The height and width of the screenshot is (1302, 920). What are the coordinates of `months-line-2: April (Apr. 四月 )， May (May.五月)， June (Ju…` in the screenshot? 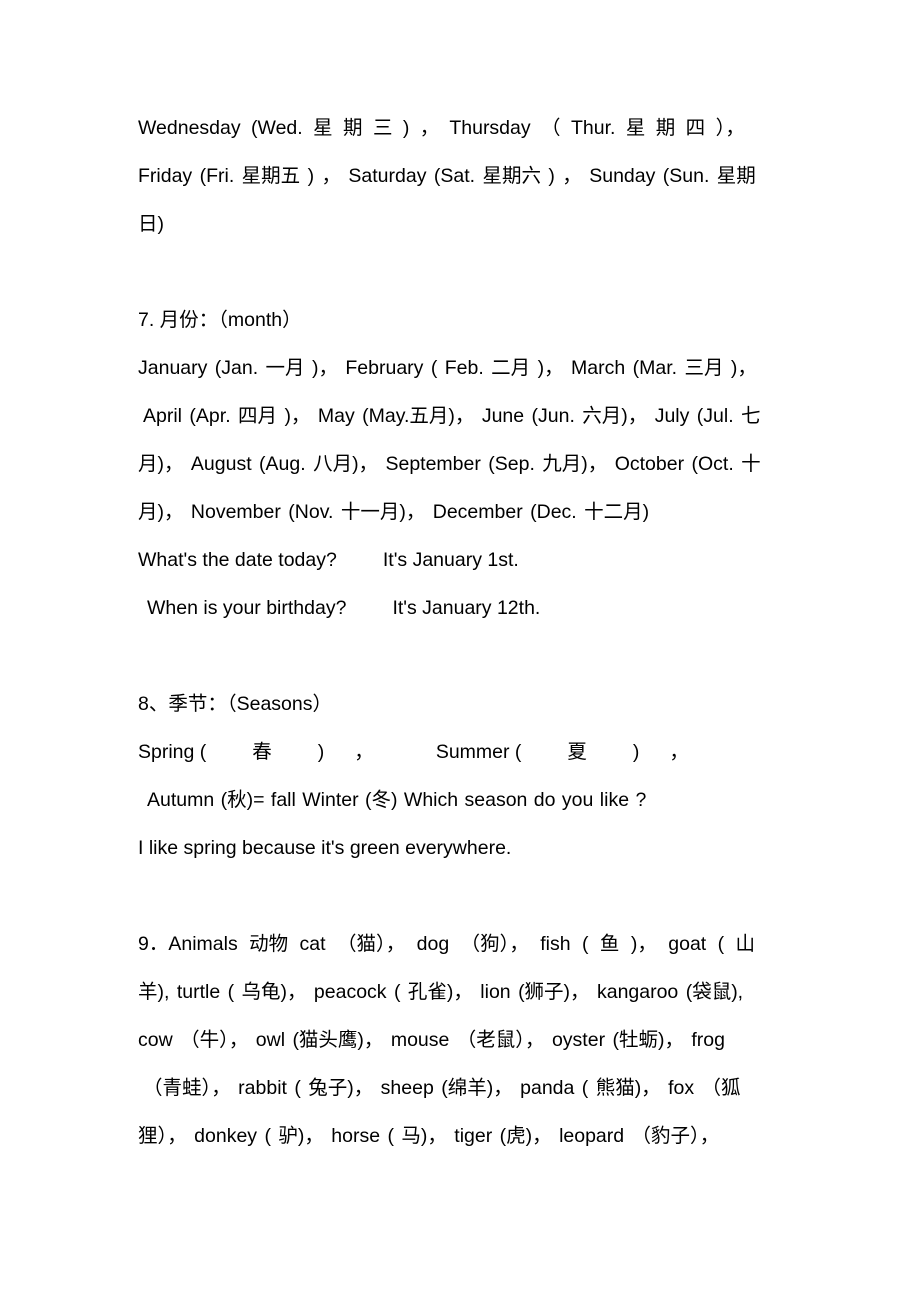 It's located at (452, 416).